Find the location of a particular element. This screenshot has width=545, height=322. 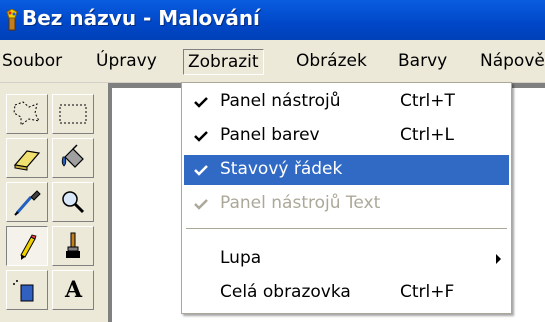

menu-item-shortcut: Ctrl+T is located at coordinates (427, 101).